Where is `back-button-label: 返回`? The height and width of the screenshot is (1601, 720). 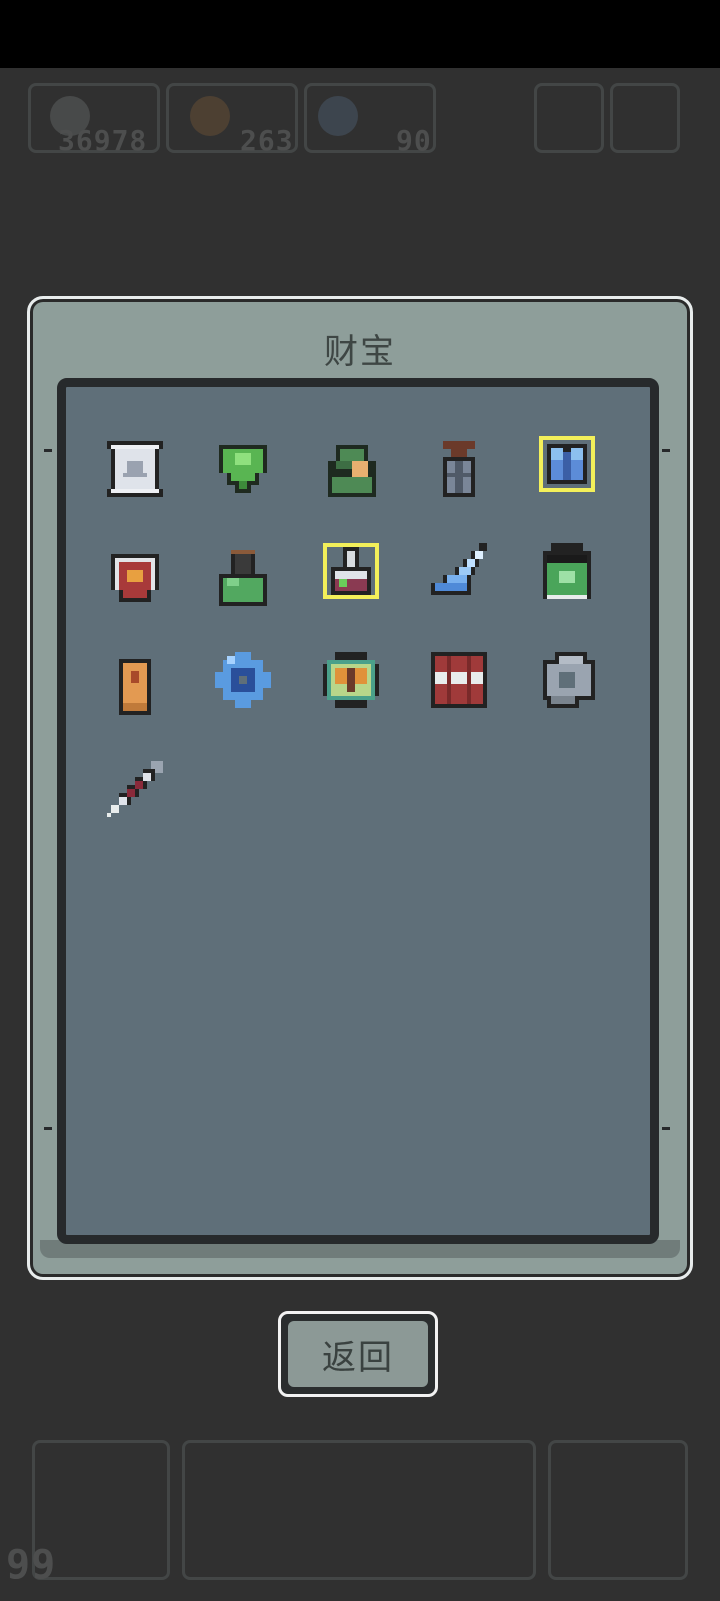
back-button-label: 返回 is located at coordinates (358, 1354).